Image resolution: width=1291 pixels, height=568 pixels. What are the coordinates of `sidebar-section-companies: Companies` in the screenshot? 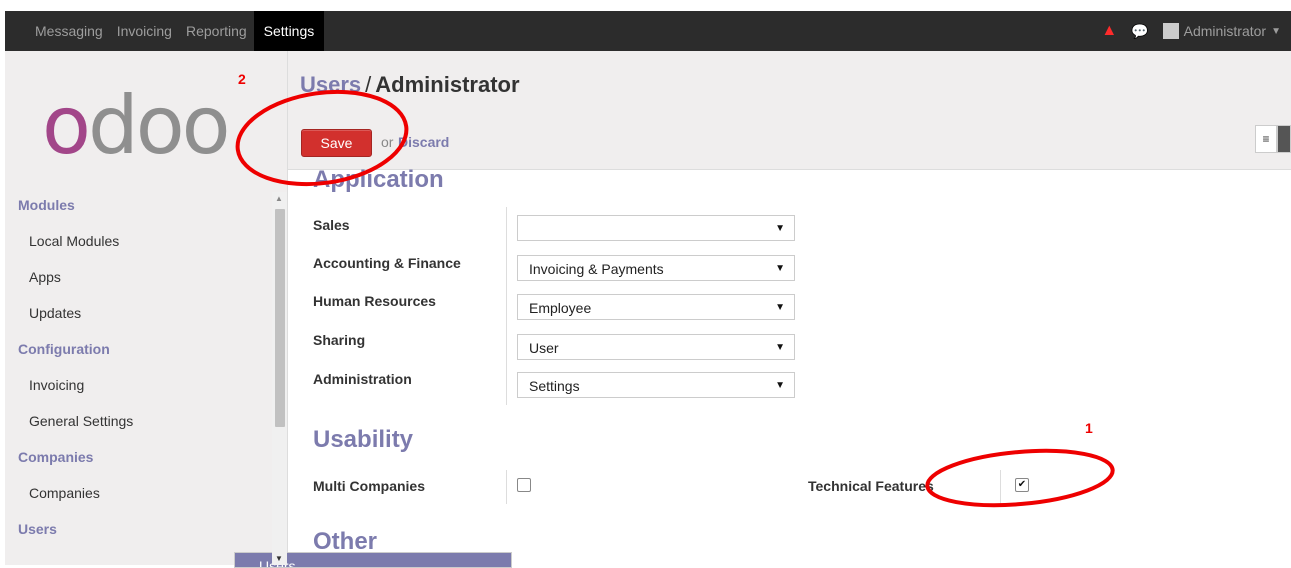 It's located at (56, 457).